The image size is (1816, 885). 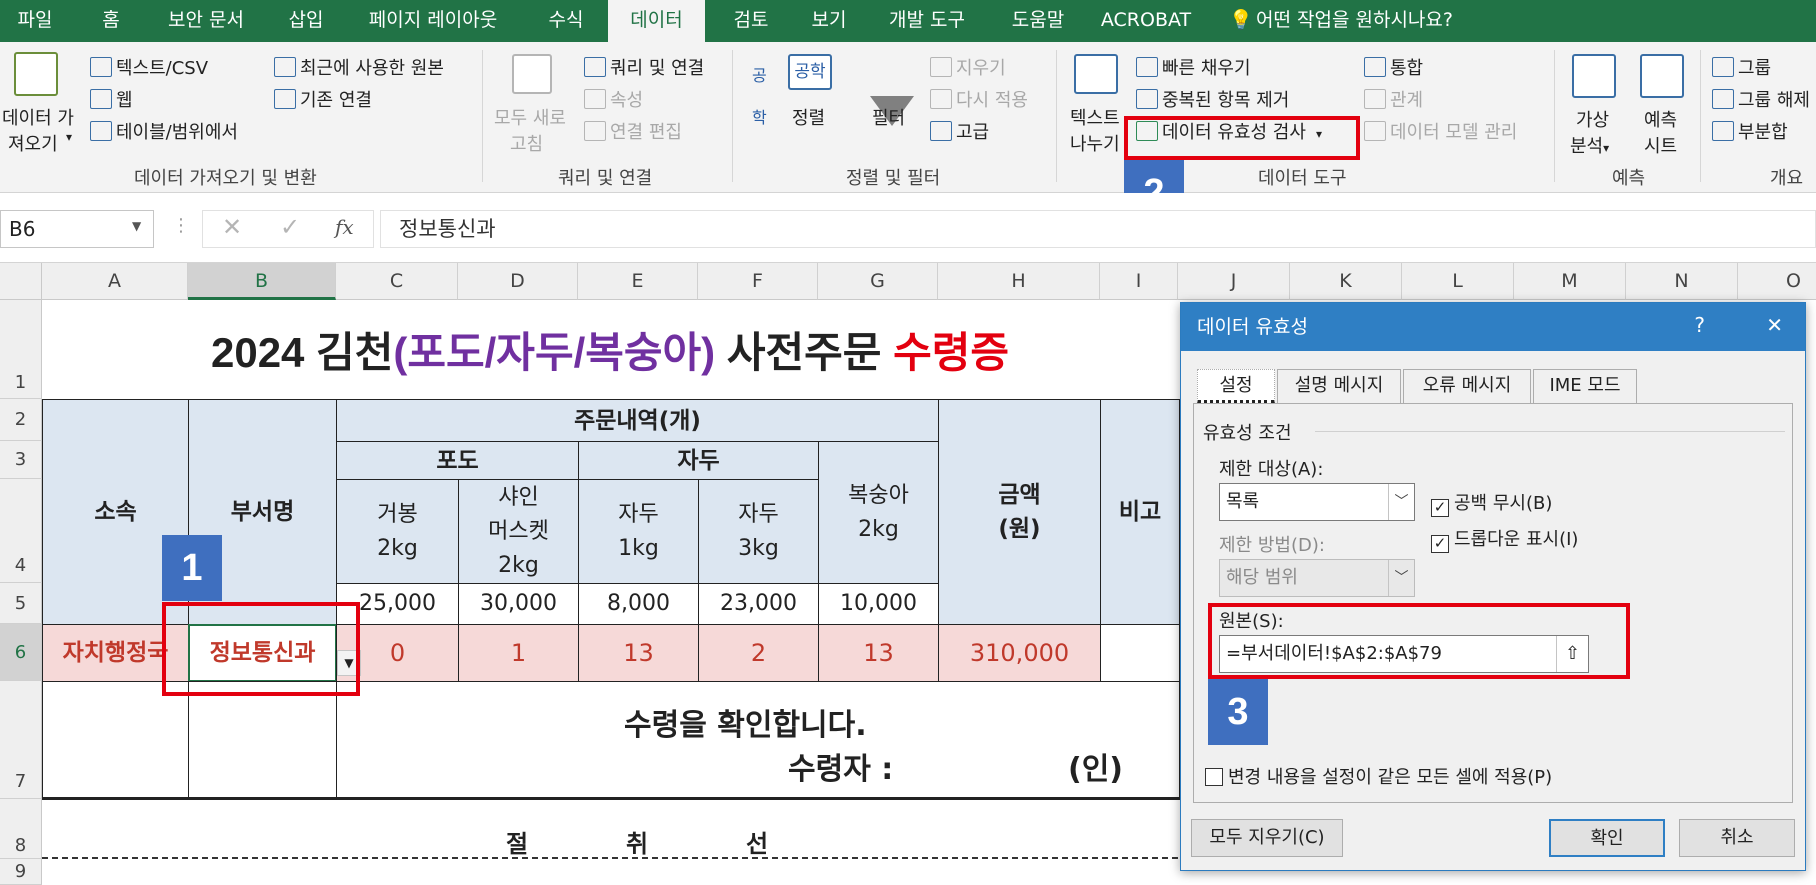 I want to click on cell-h6: 310,000, so click(x=1019, y=653).